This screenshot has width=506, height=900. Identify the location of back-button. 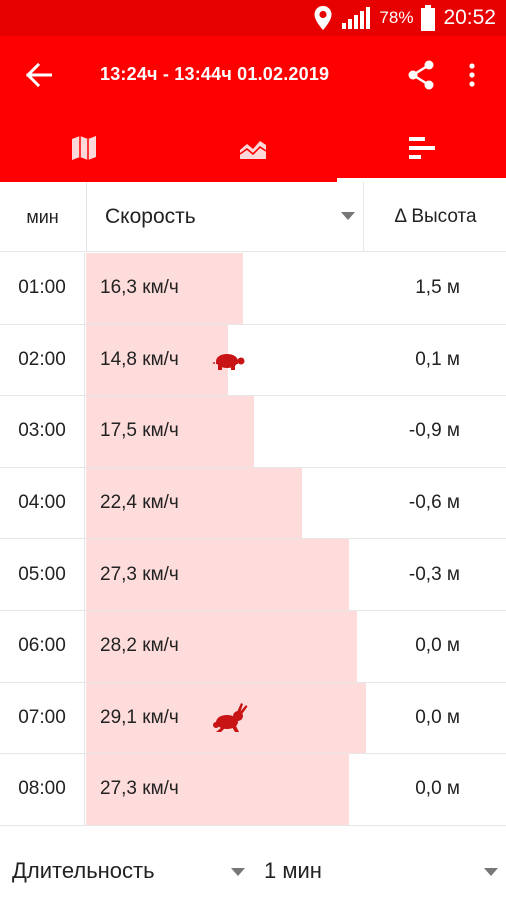
(39, 75).